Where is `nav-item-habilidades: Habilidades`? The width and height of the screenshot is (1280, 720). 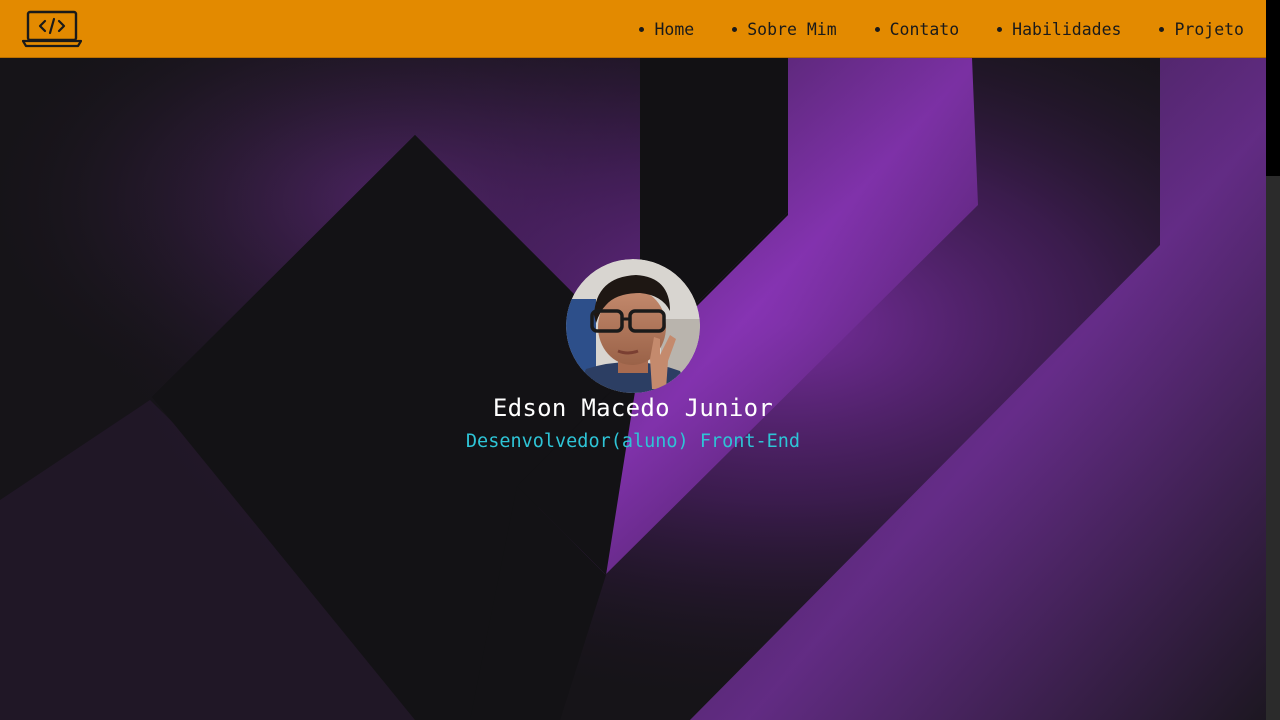 nav-item-habilidades: Habilidades is located at coordinates (1059, 29).